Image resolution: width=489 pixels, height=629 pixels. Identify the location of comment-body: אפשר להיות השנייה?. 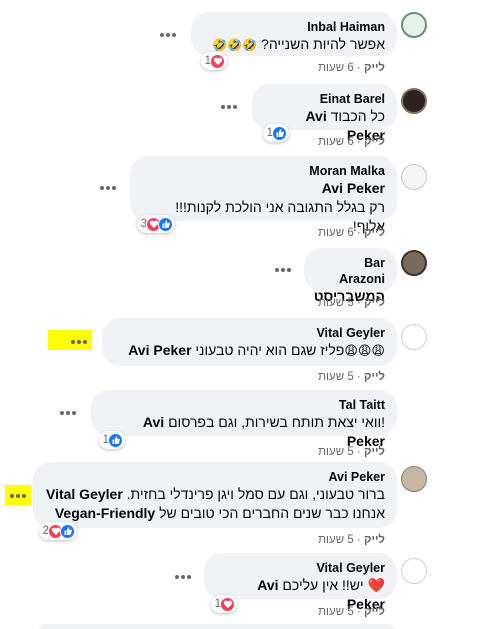
(323, 44).